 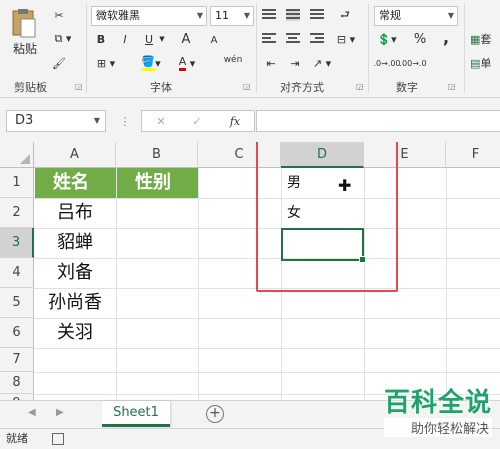 What do you see at coordinates (125, 39) in the screenshot?
I see `italic-button: I` at bounding box center [125, 39].